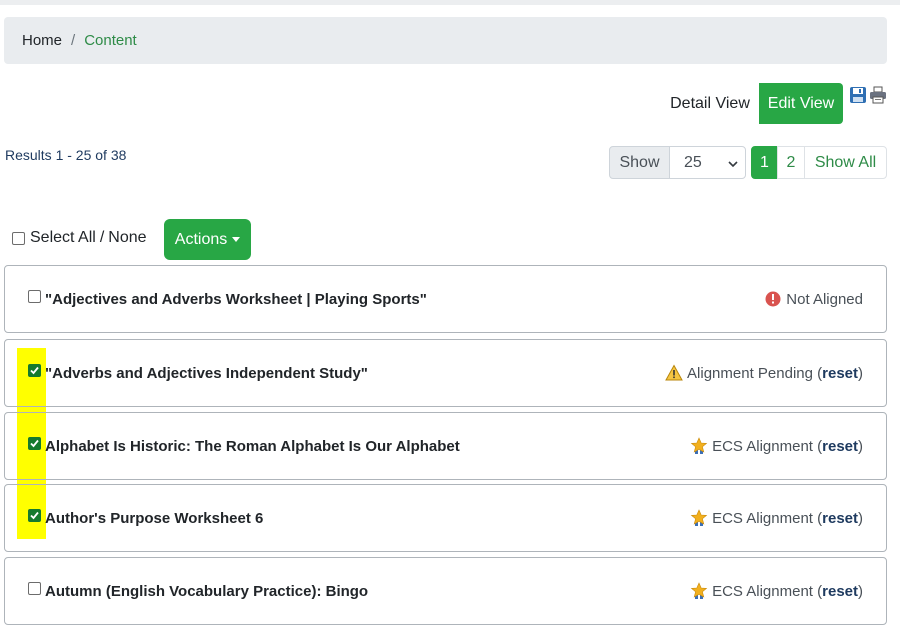 This screenshot has width=900, height=628. I want to click on actions-dropdown-button: Actions, so click(207, 239).